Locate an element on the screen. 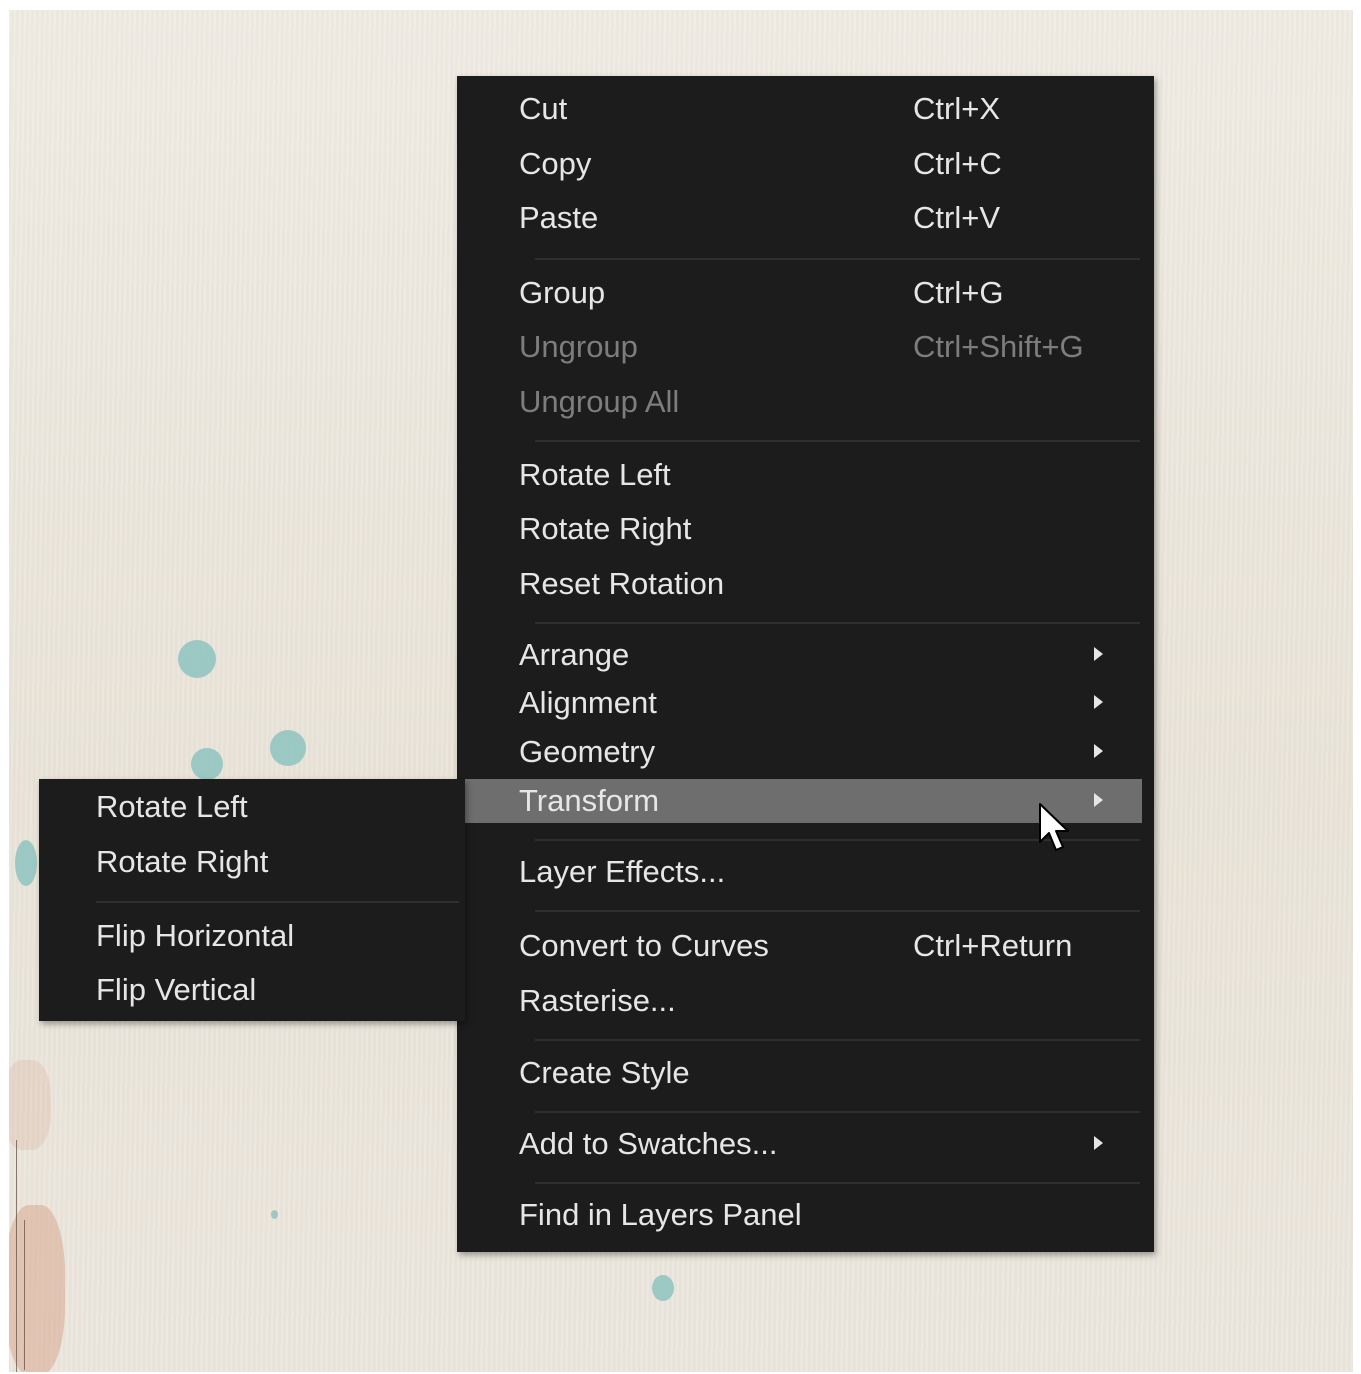  menu-item-ungroup: Ungroup Ctrl+Shift+G is located at coordinates (805, 347).